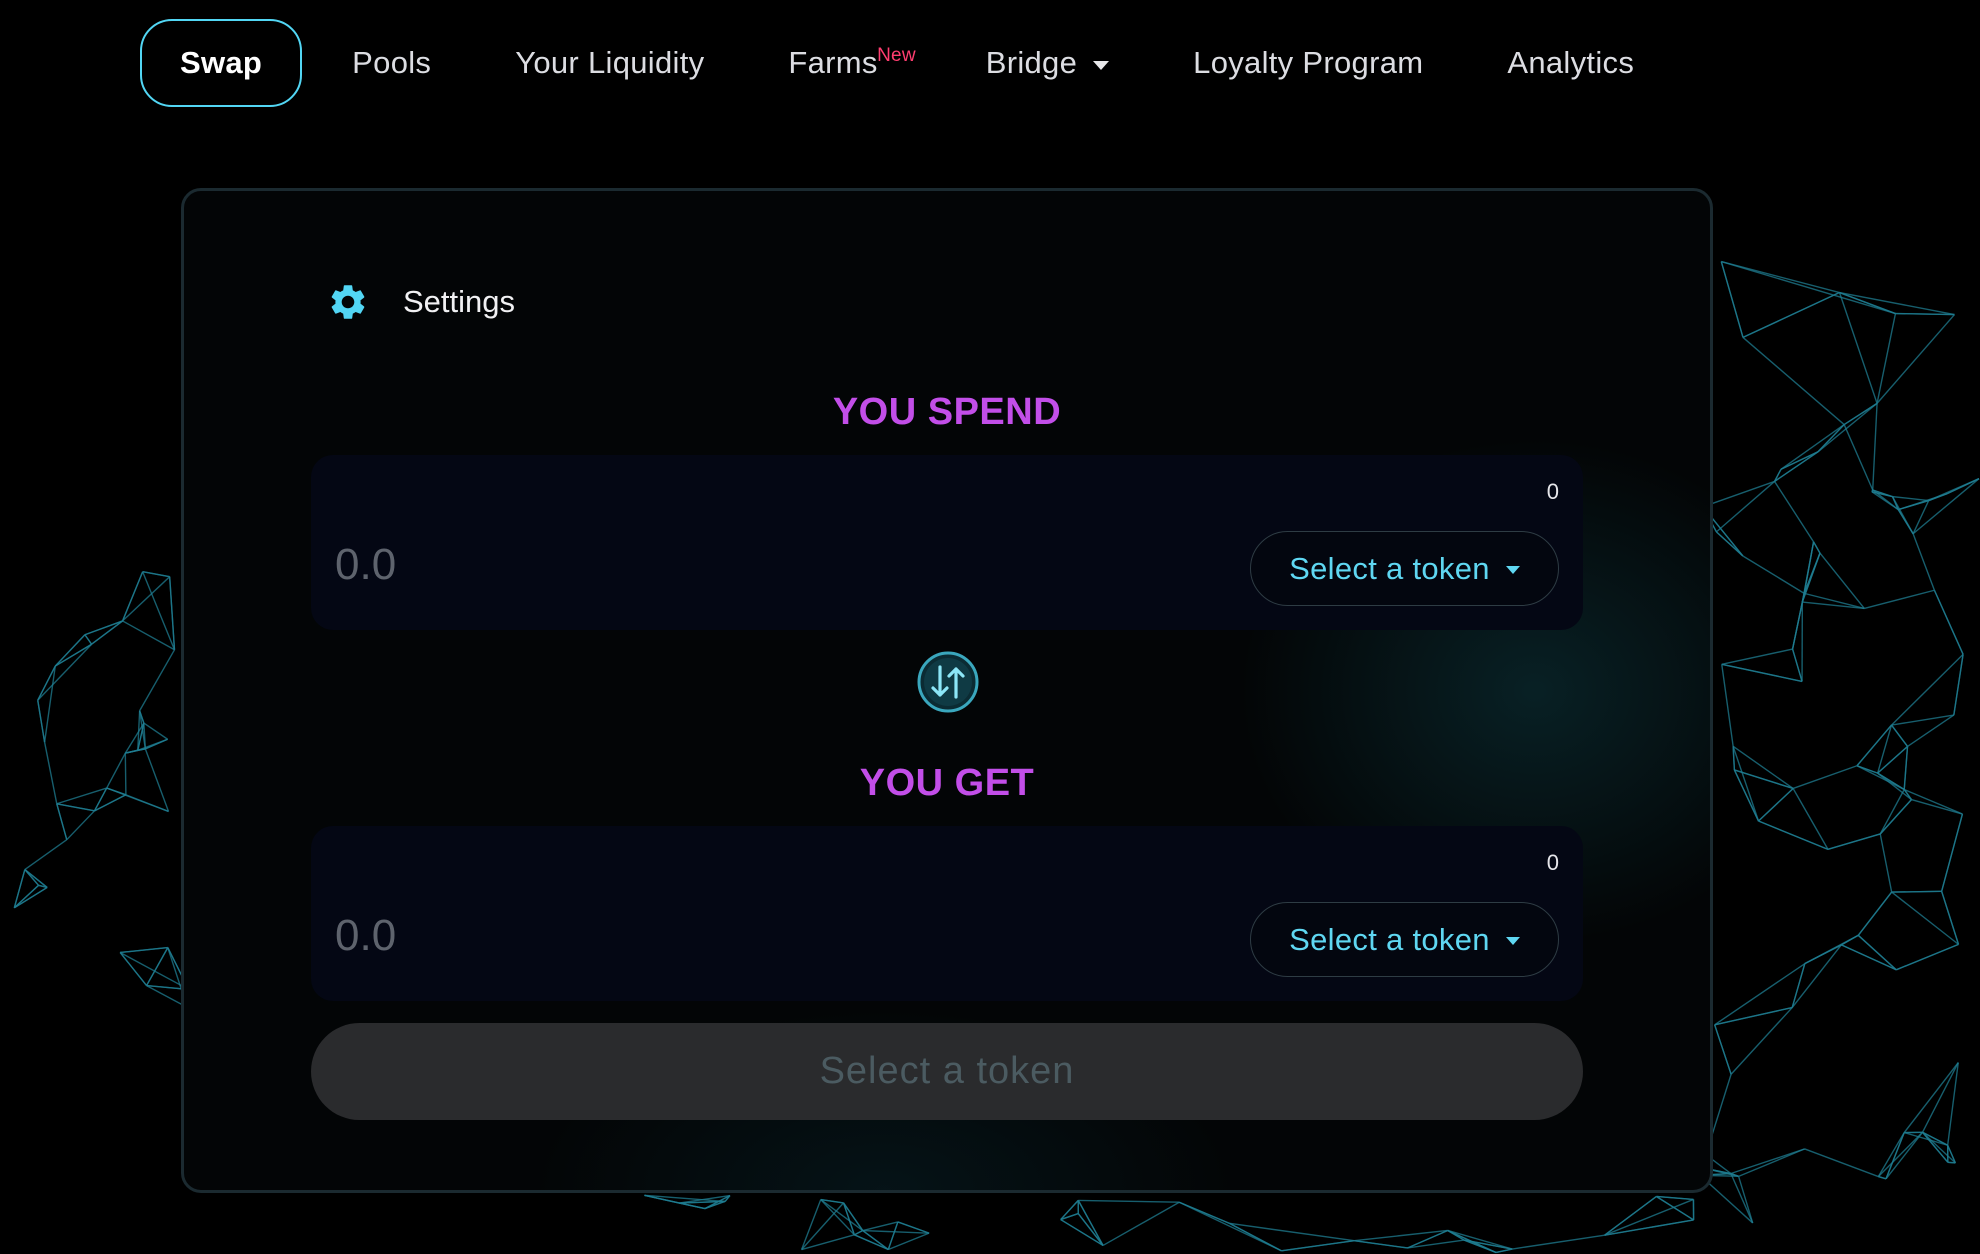  I want to click on gear-icon, so click(348, 302).